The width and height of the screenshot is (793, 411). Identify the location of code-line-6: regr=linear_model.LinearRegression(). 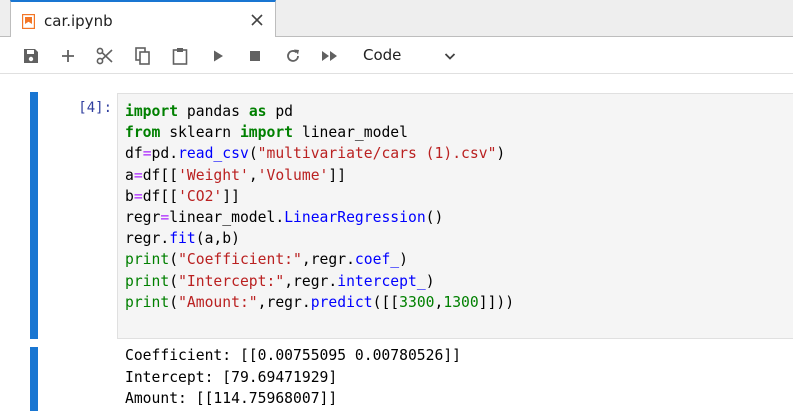
(284, 218).